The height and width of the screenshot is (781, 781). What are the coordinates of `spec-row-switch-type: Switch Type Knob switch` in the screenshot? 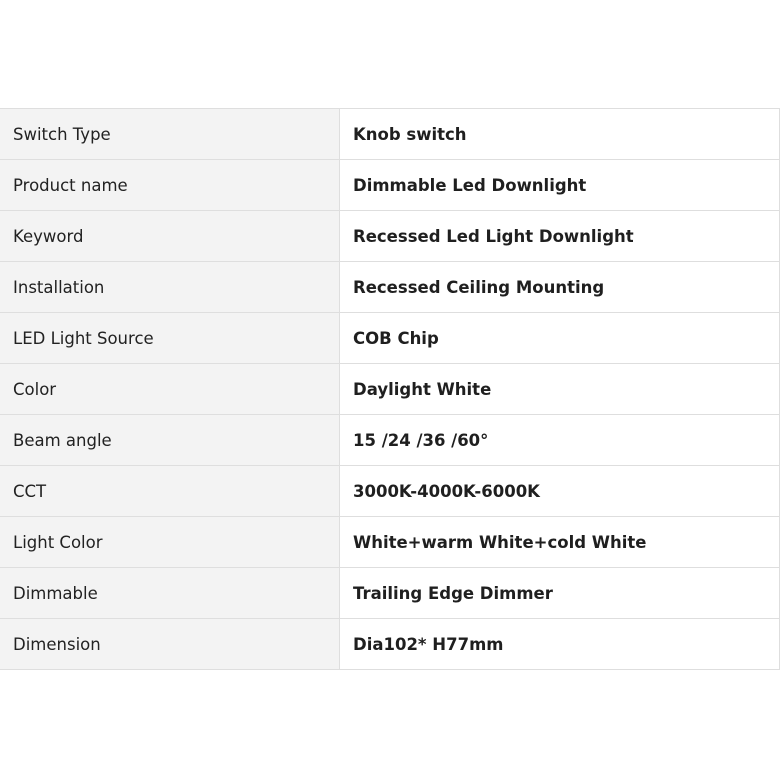 It's located at (390, 134).